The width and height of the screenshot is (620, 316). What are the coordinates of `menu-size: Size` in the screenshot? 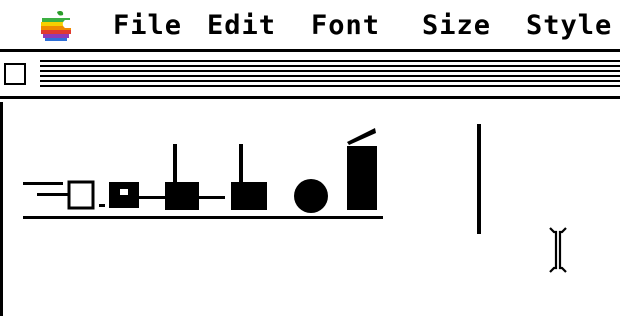 It's located at (456, 26).